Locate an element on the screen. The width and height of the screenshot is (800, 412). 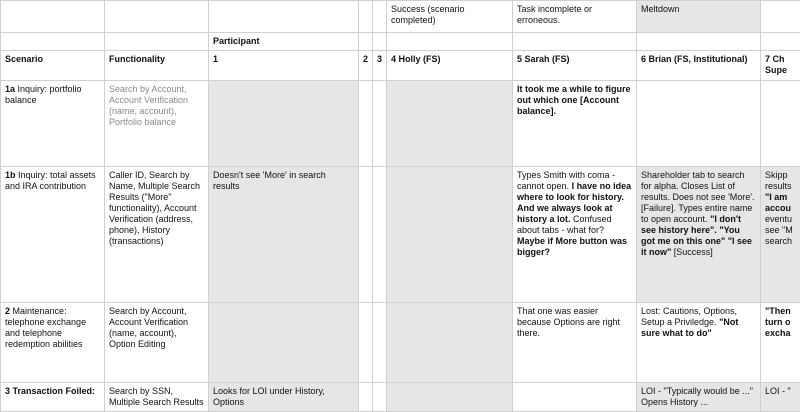
functionality-cell: Search by SSN, Multiple Search Results is located at coordinates (157, 397).